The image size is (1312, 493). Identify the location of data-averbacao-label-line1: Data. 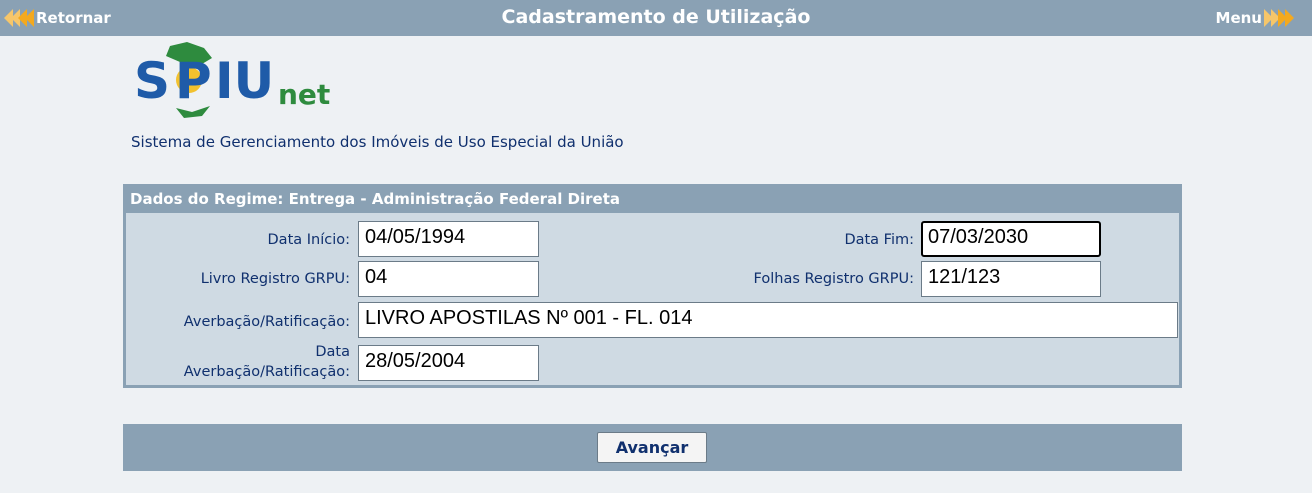
(332, 352).